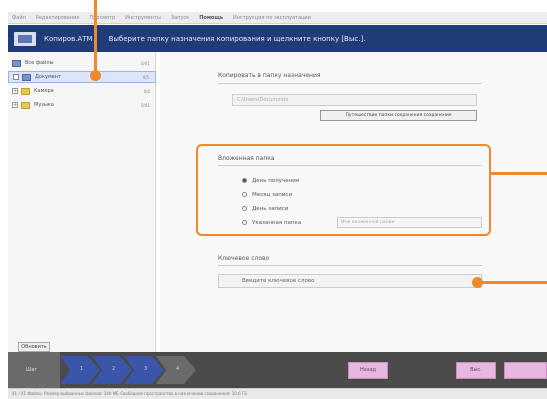  Describe the element at coordinates (25, 38) in the screenshot. I see `app-logo-icon` at that location.